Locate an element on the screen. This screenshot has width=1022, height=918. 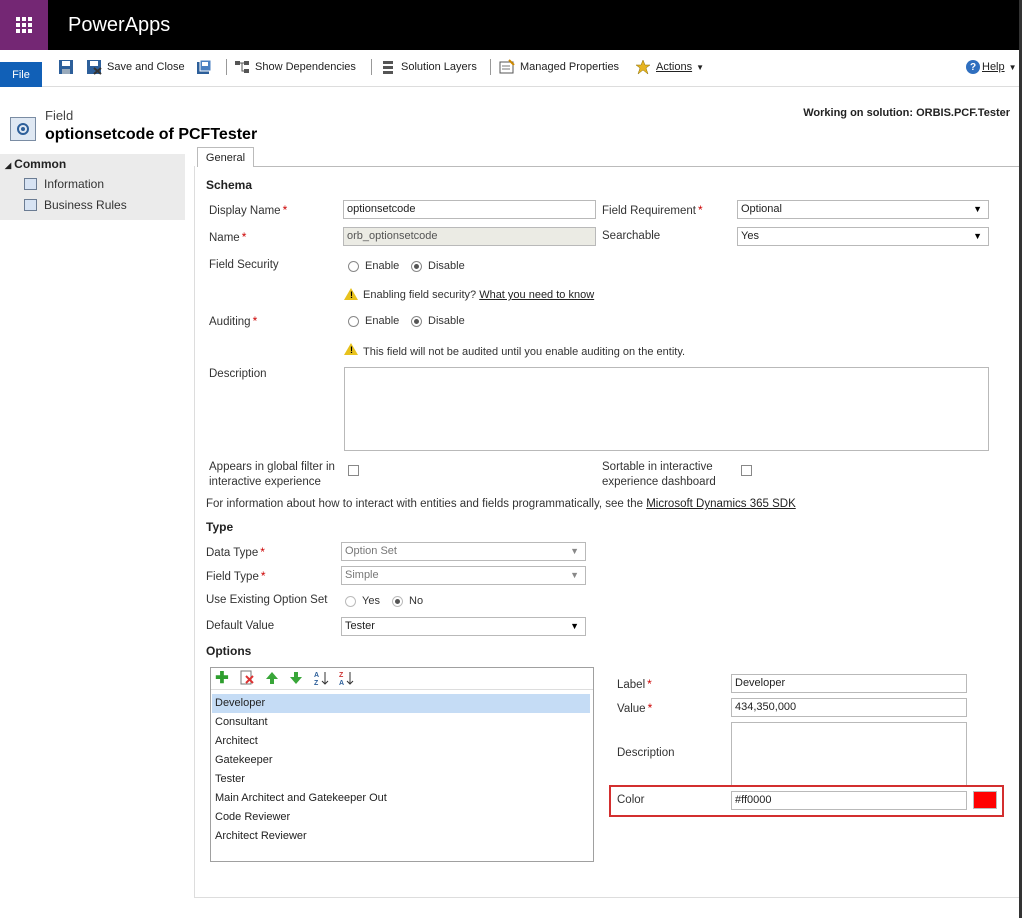
save-and-close-label: Save and Close is located at coordinates (146, 67).